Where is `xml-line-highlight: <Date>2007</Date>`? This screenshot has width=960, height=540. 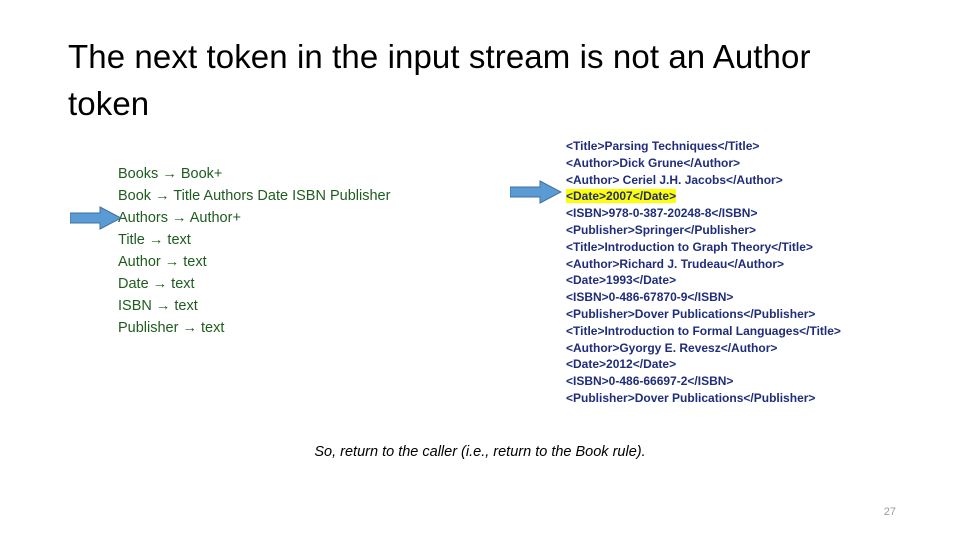
xml-line-highlight: <Date>2007</Date> is located at coordinates (621, 196).